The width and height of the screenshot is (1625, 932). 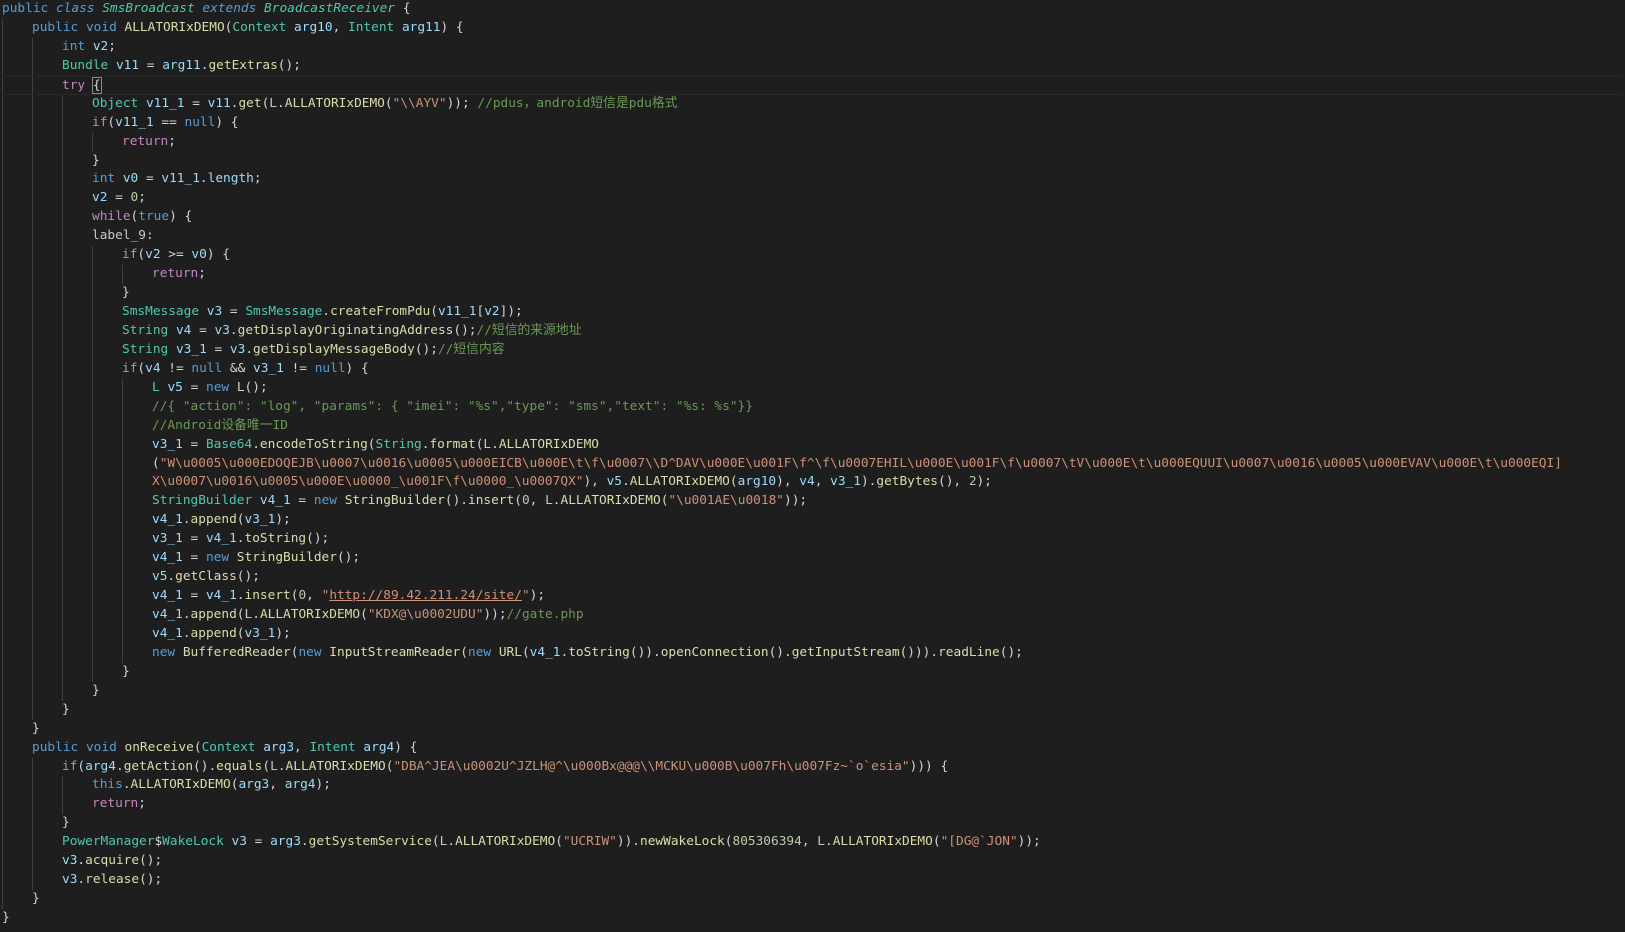 What do you see at coordinates (370, 842) in the screenshot?
I see `code-token: getSystemService` at bounding box center [370, 842].